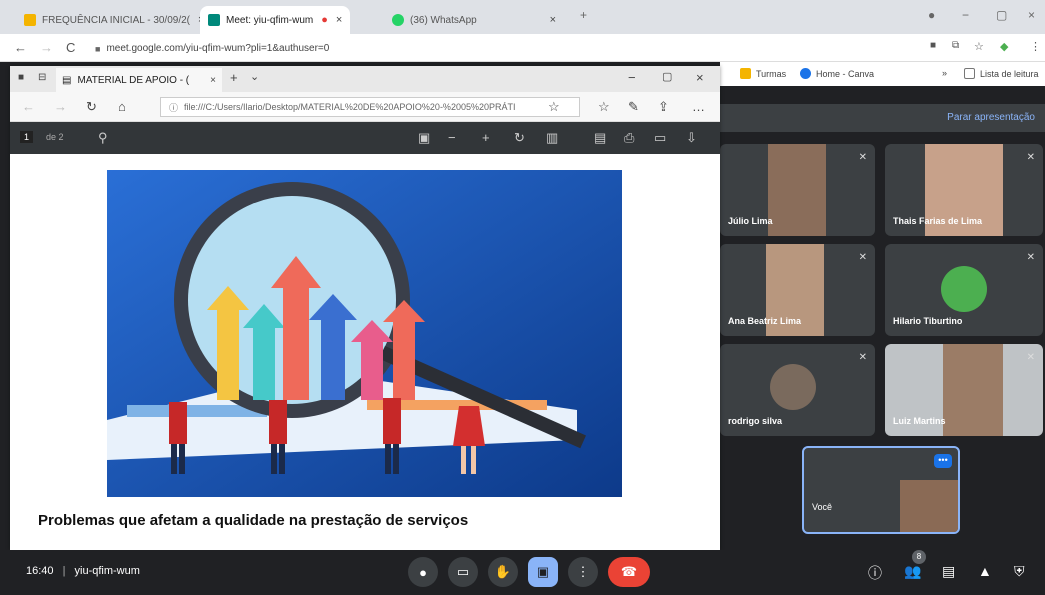 The image size is (1045, 595). I want to click on hang-up-icon: ☎, so click(629, 571).